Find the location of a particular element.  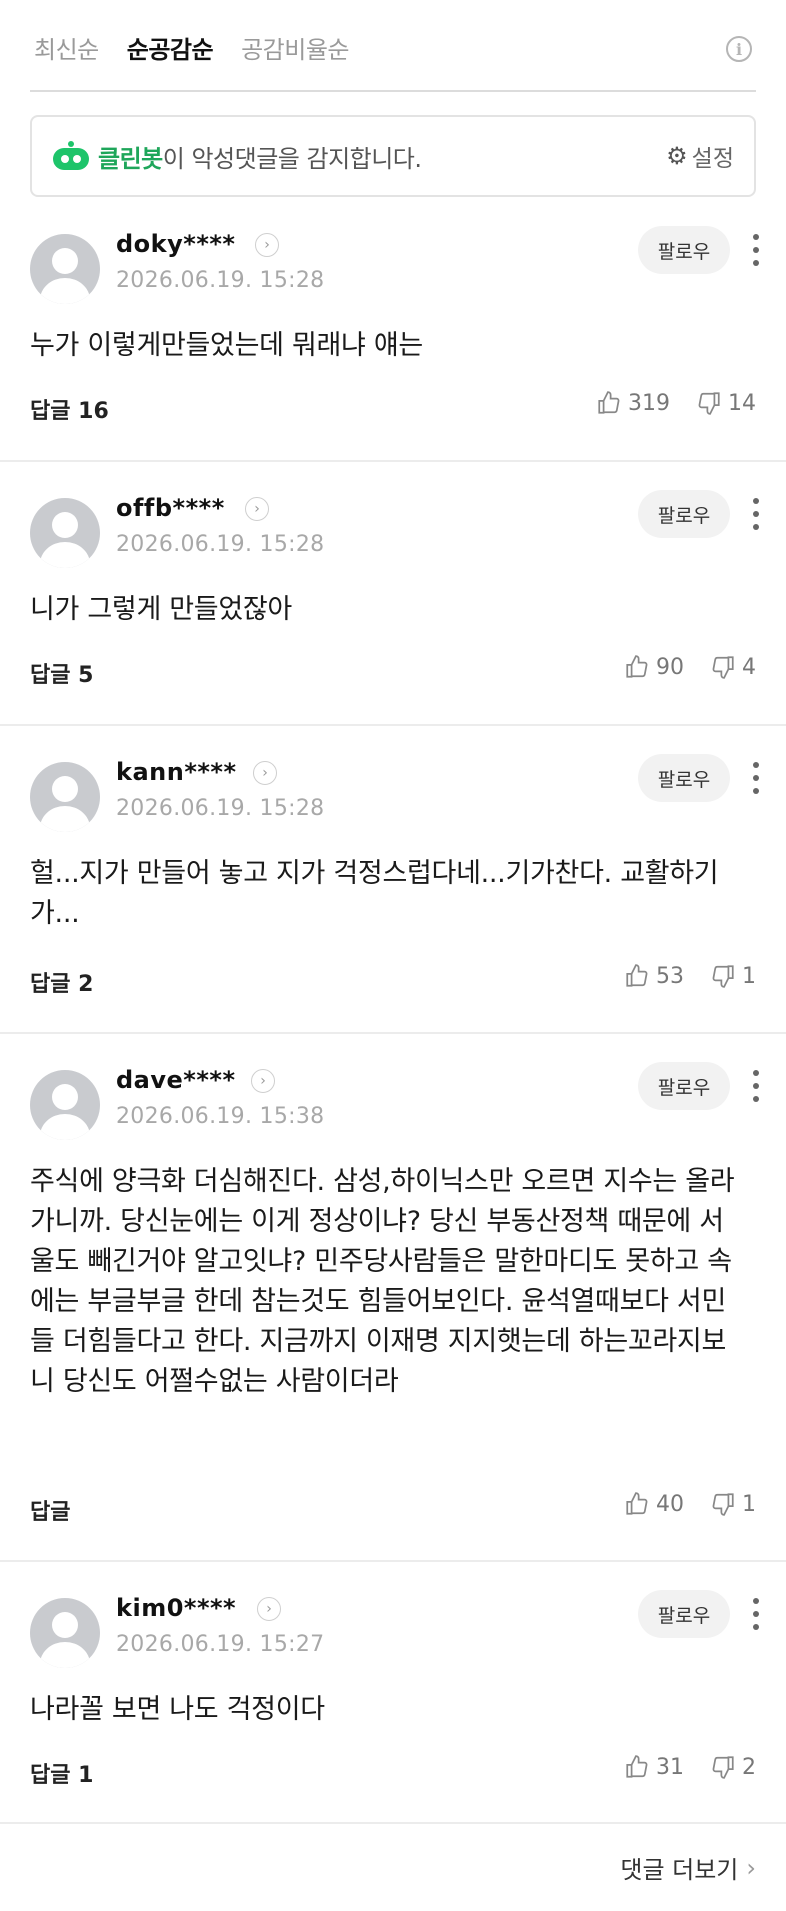

sort-tab-latest: 최신순 is located at coordinates (66, 47).